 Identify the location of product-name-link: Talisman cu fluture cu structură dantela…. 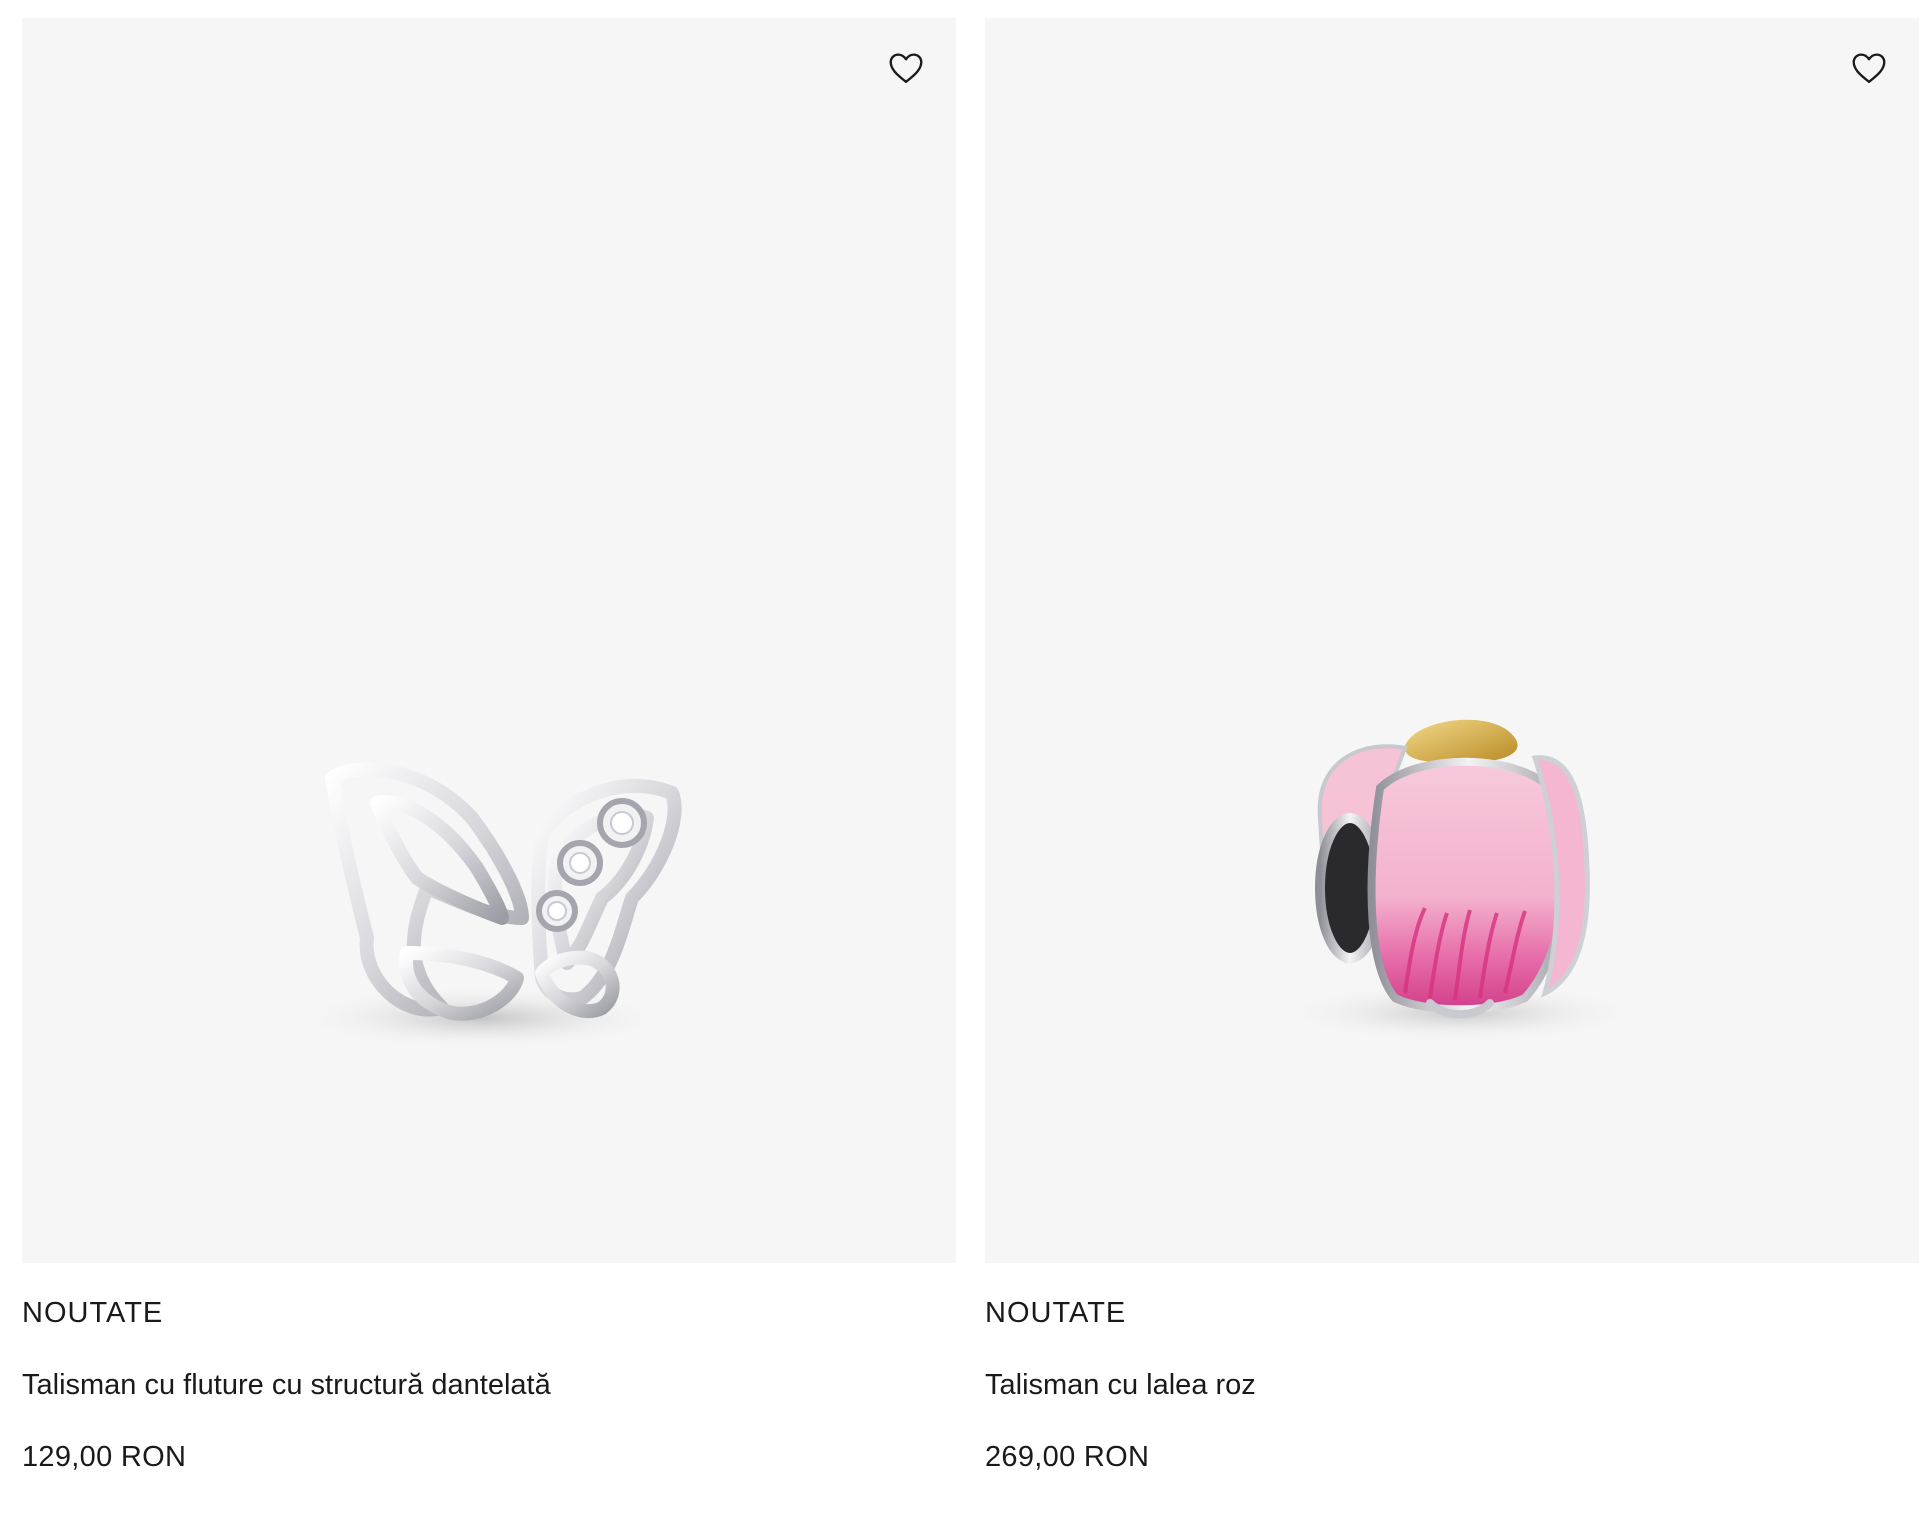
(489, 1385).